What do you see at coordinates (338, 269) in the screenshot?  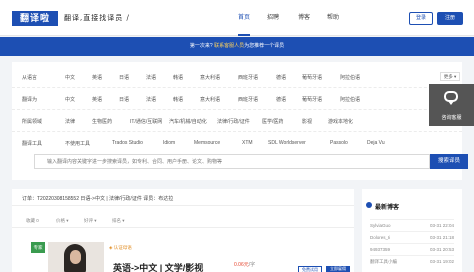 I see `hire-button: 立即雇佣` at bounding box center [338, 269].